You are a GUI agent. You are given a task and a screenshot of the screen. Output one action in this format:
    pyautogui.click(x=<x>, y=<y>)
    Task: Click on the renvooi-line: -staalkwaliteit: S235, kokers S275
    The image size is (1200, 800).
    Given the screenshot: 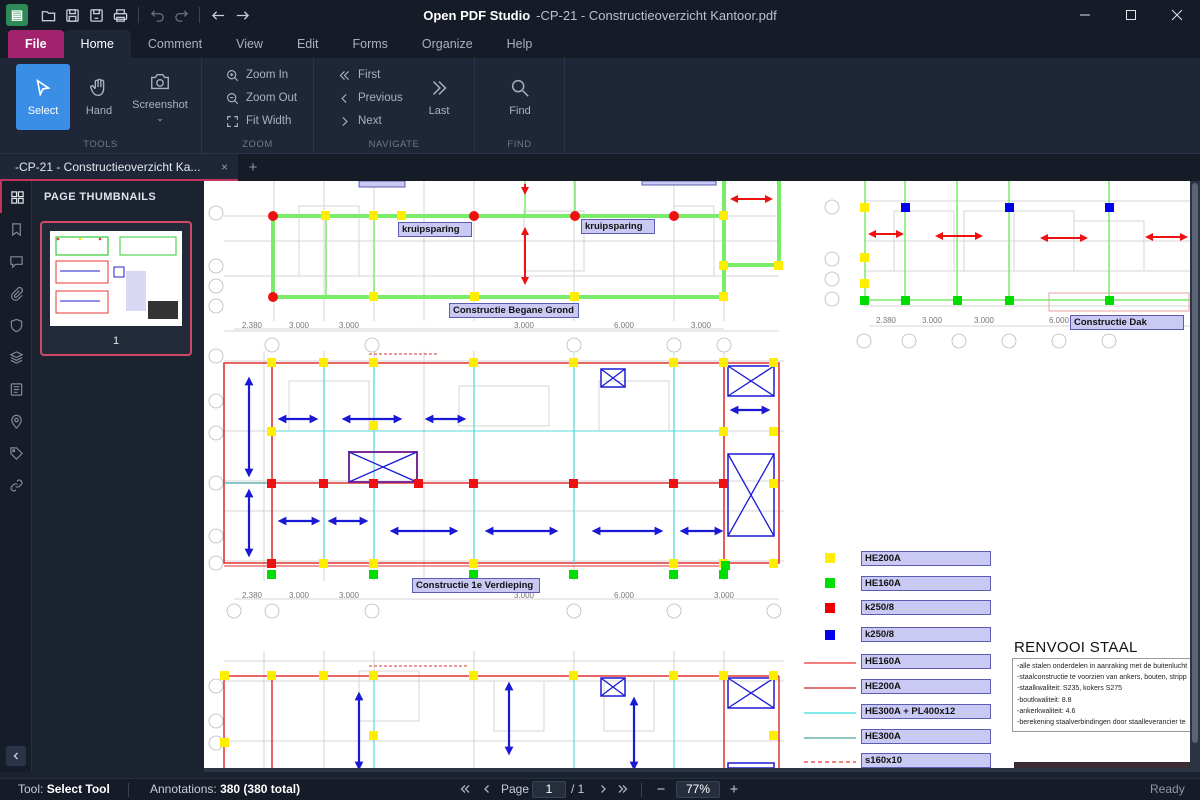 What is the action you would take?
    pyautogui.click(x=1070, y=689)
    